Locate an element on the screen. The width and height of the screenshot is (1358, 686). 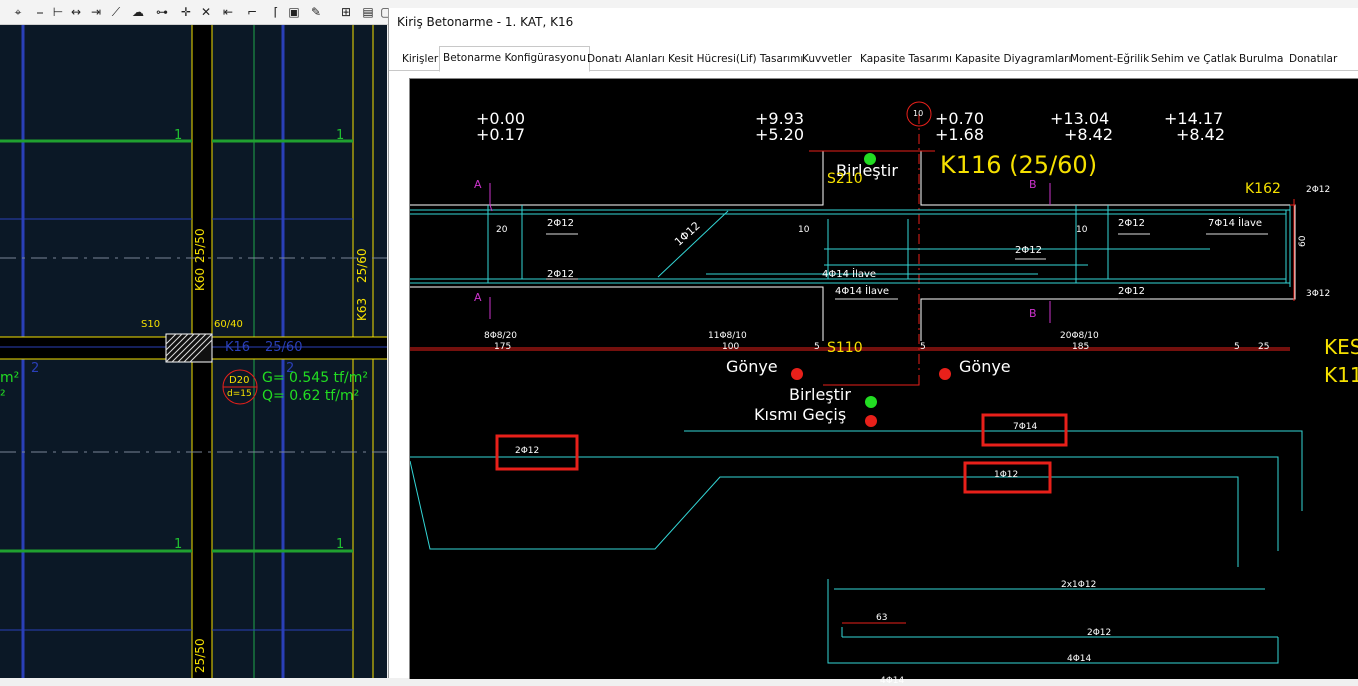
tab-sehim-ve-catlak: Sehim ve Çatlak is located at coordinates (1194, 59).